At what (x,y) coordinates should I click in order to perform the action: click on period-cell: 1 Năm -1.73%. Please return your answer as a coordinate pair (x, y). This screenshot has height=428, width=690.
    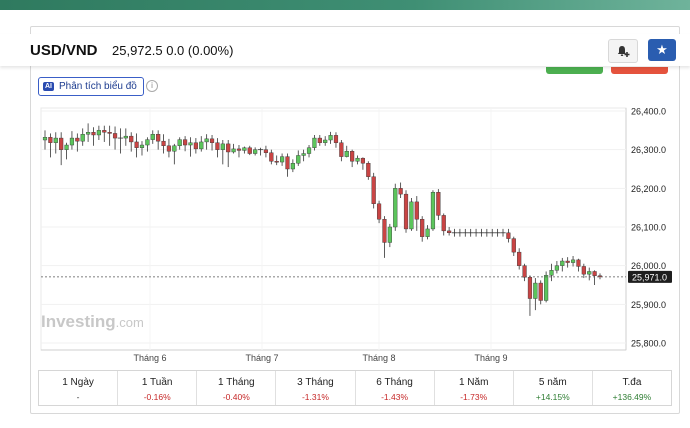
    Looking at the image, I should click on (474, 388).